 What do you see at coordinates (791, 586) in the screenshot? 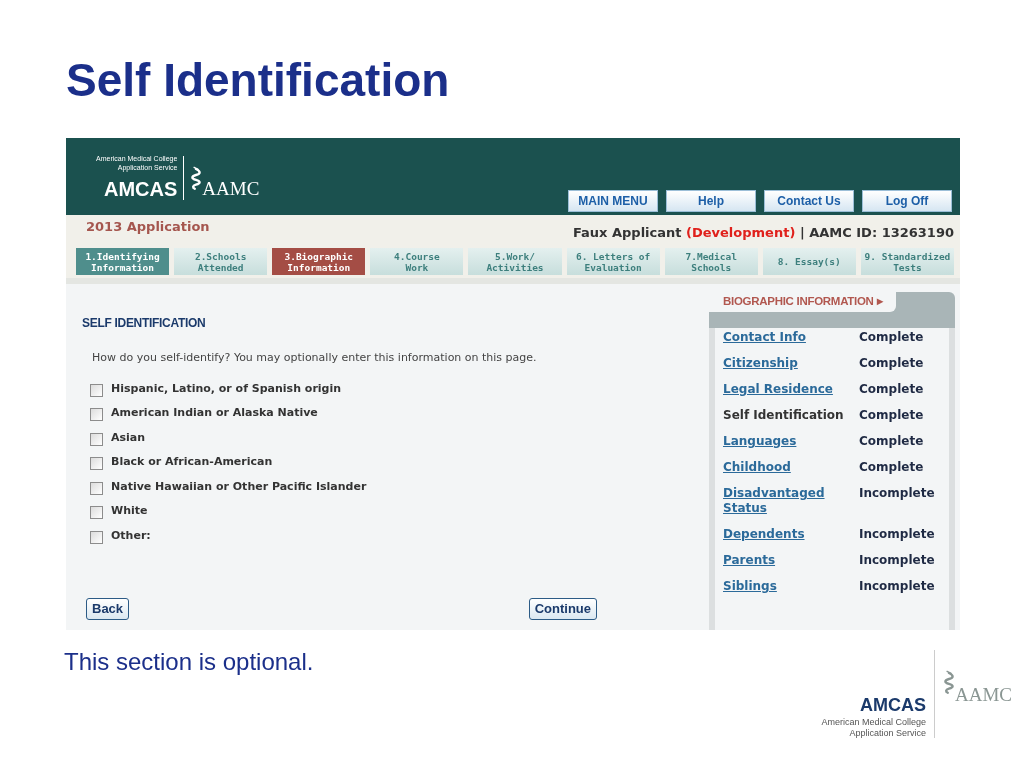
I see `section-link: Siblings` at bounding box center [791, 586].